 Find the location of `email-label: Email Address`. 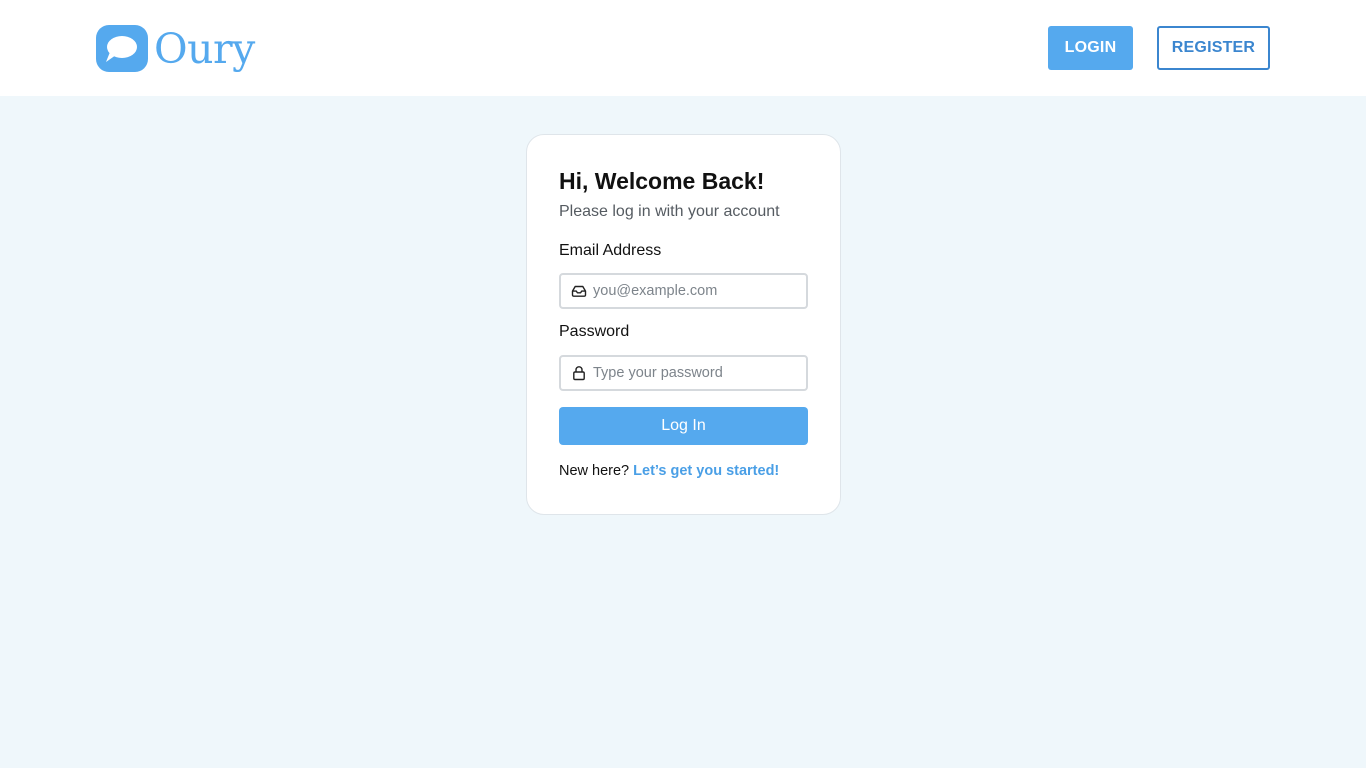

email-label: Email Address is located at coordinates (610, 250).